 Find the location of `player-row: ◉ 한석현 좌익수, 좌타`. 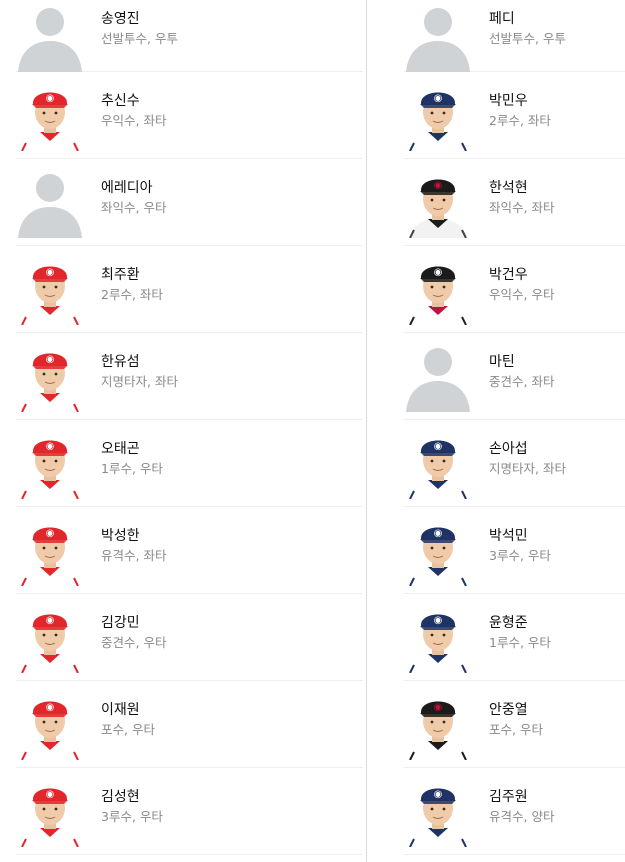

player-row: ◉ 한석현 좌익수, 좌타 is located at coordinates (514, 202).